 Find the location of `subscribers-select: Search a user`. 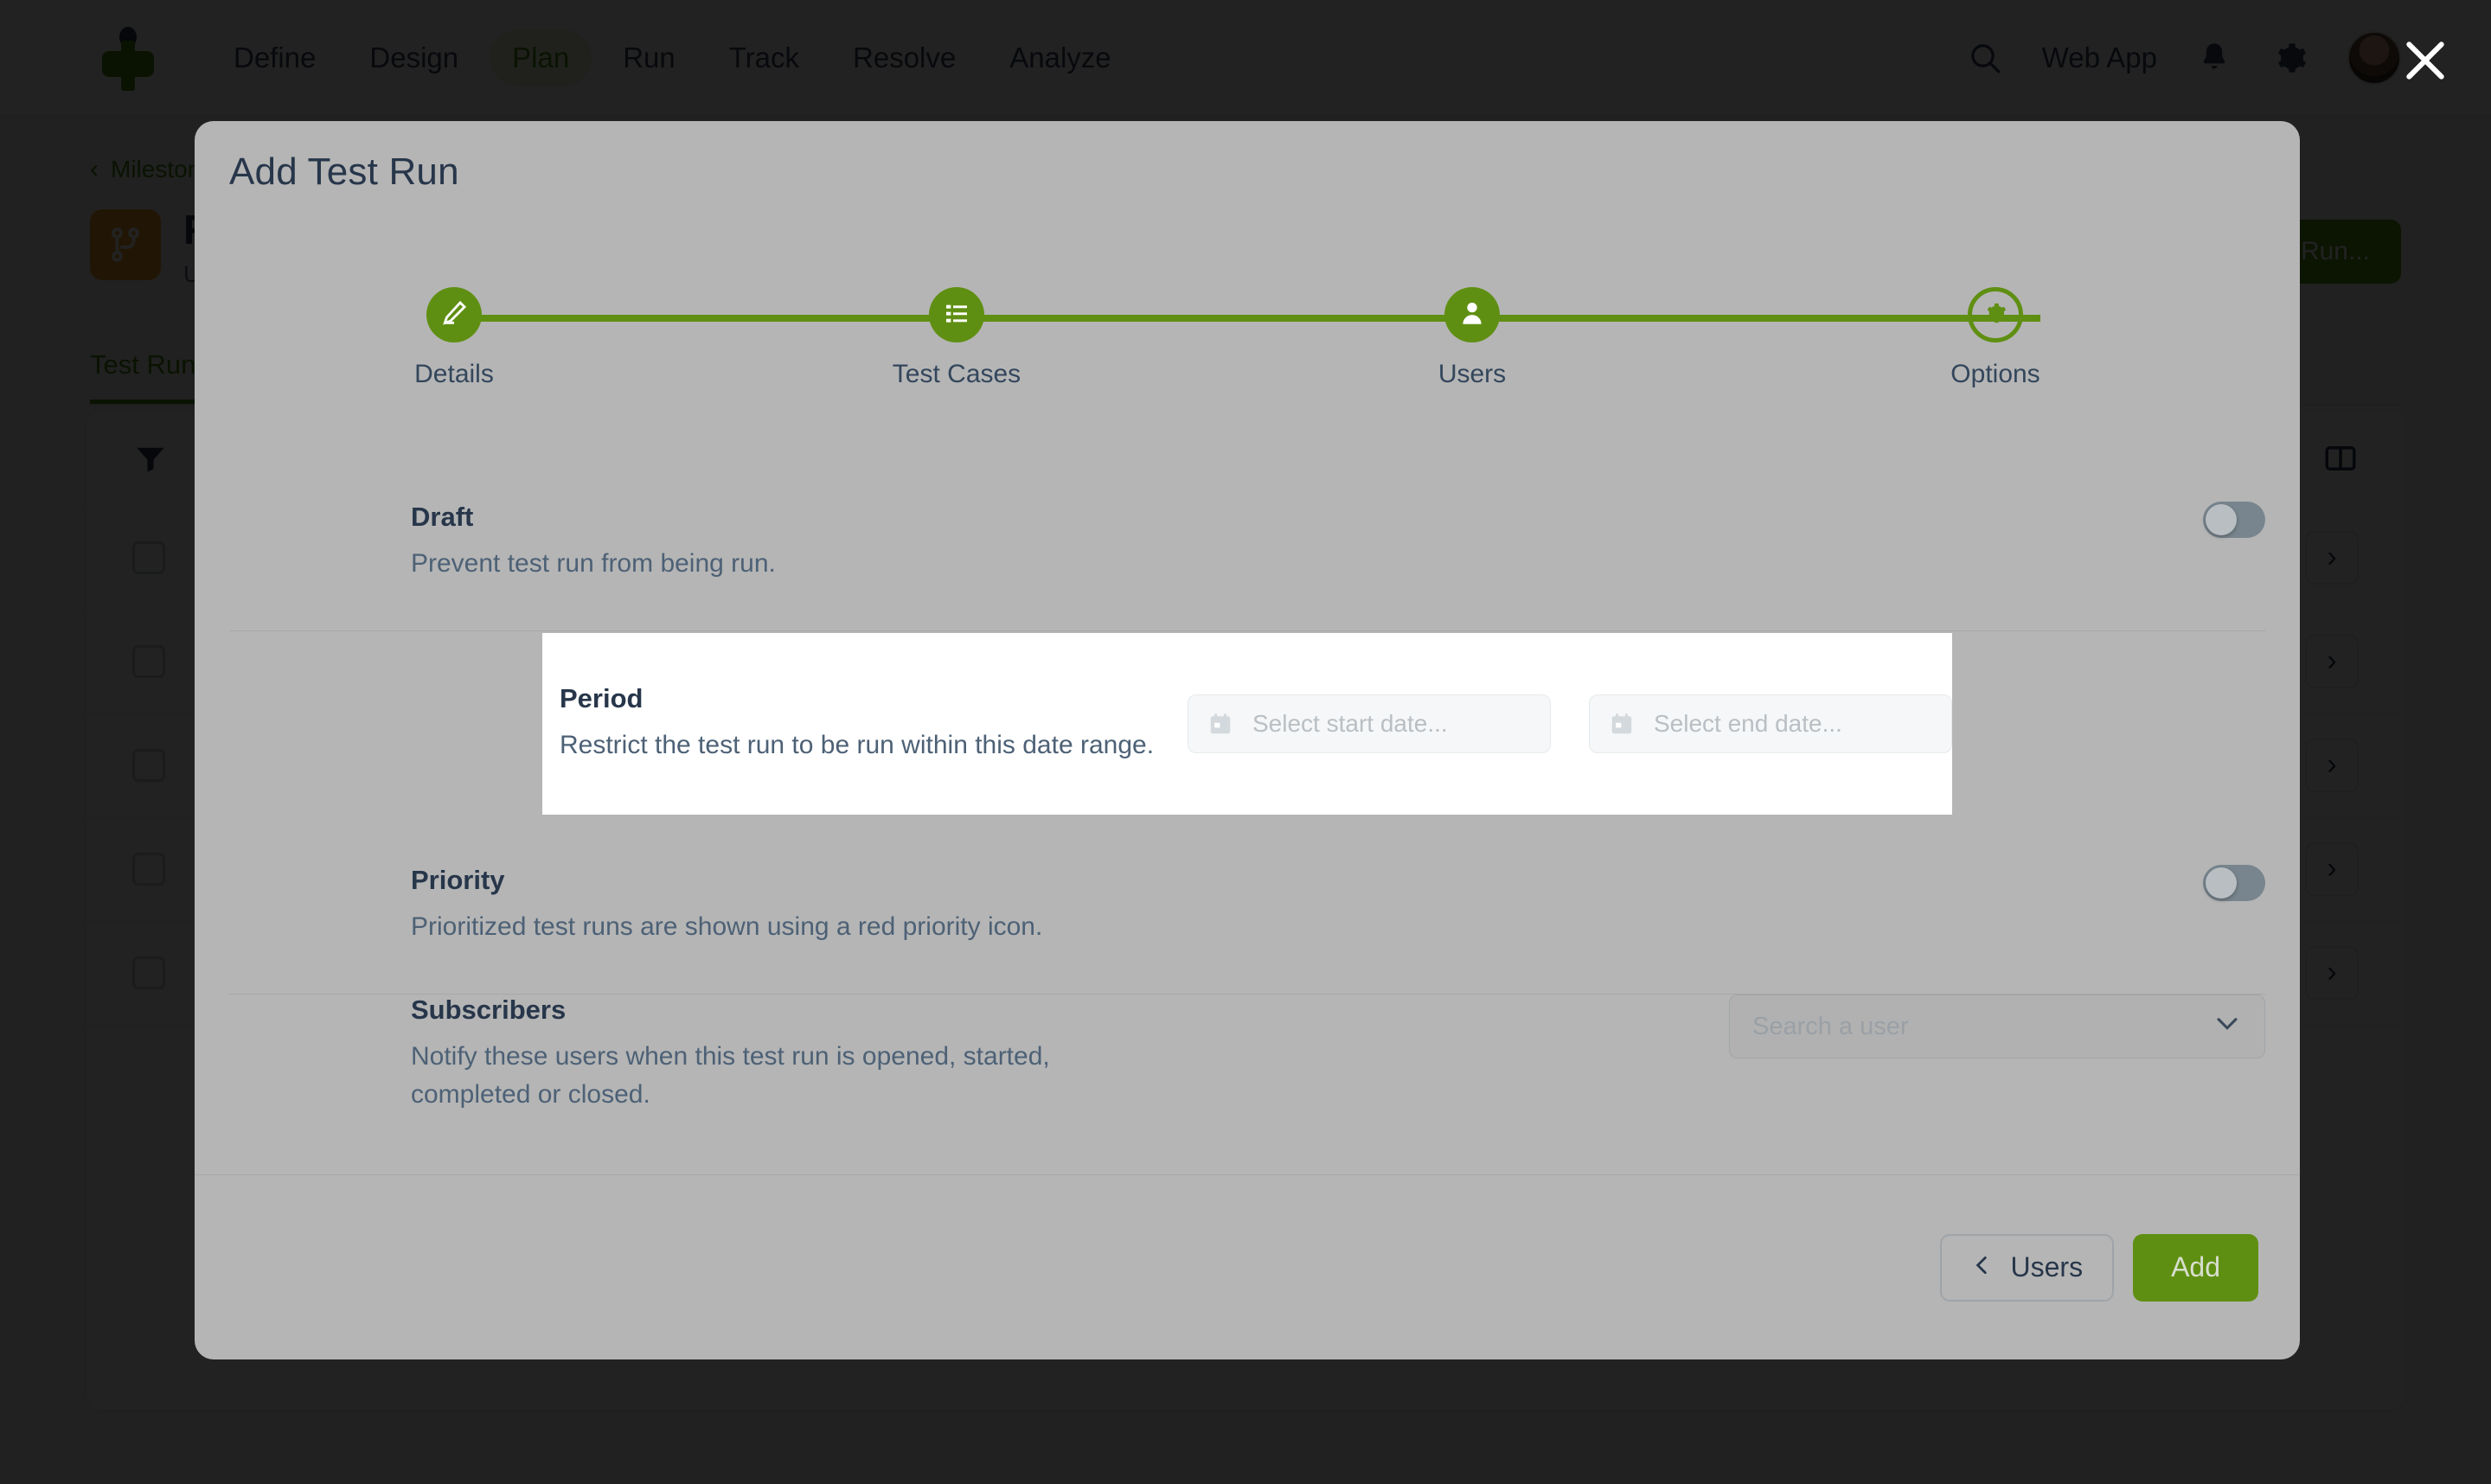

subscribers-select: Search a user is located at coordinates (1997, 1027).